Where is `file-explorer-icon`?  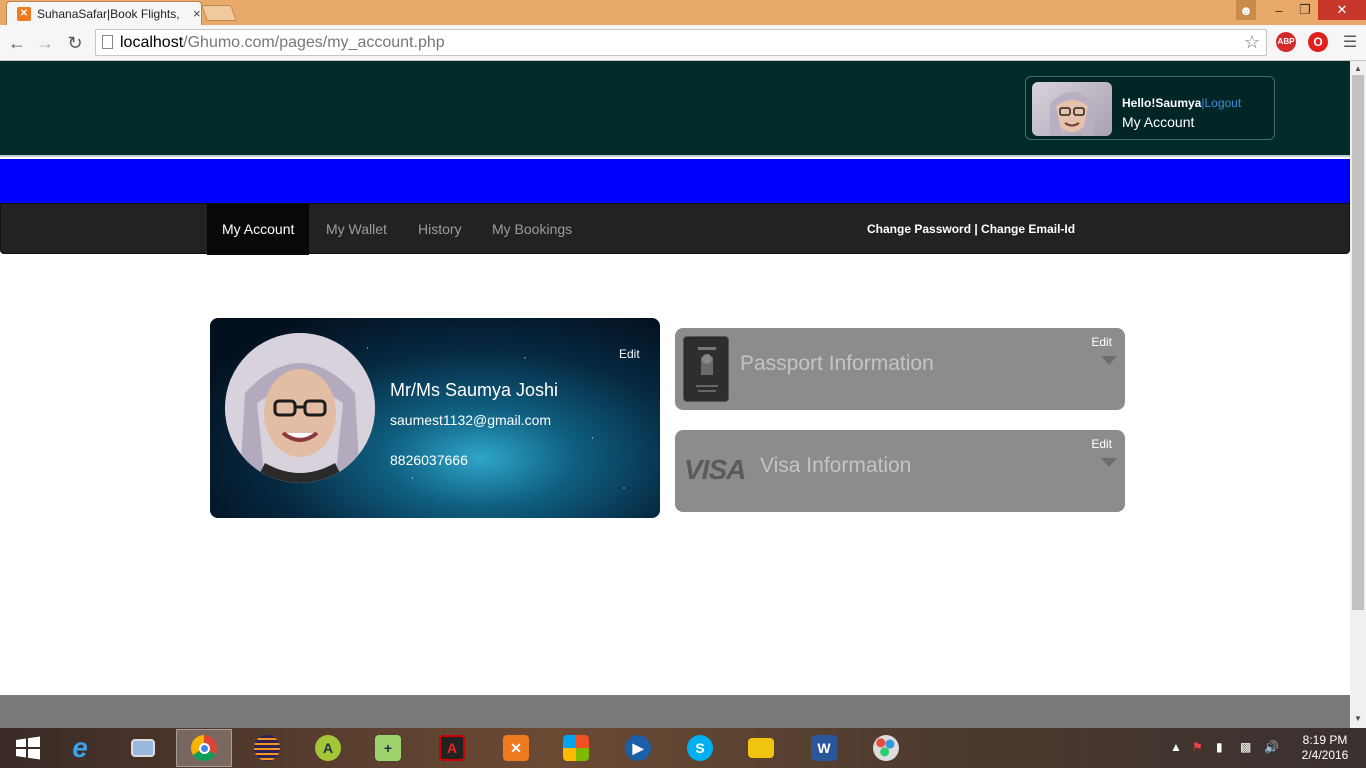 file-explorer-icon is located at coordinates (761, 748).